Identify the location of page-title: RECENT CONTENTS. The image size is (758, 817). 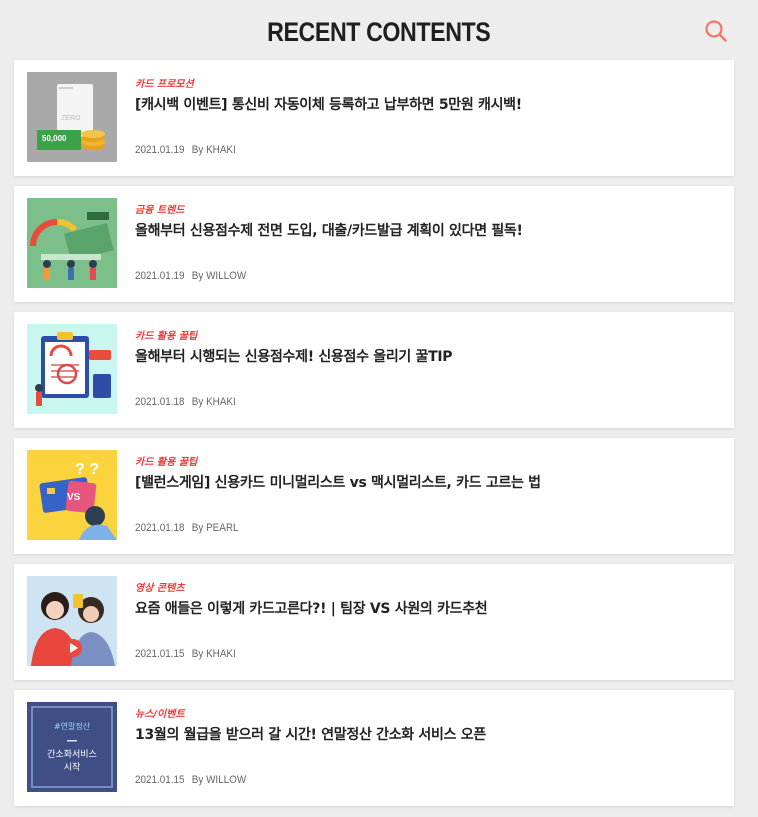
(379, 31).